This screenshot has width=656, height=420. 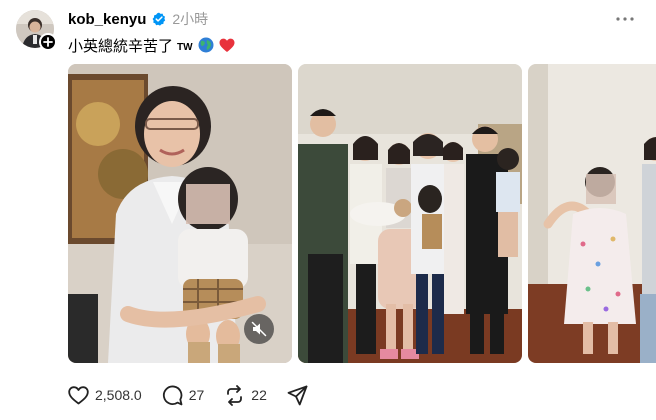 I want to click on more-options-icon, so click(x=625, y=19).